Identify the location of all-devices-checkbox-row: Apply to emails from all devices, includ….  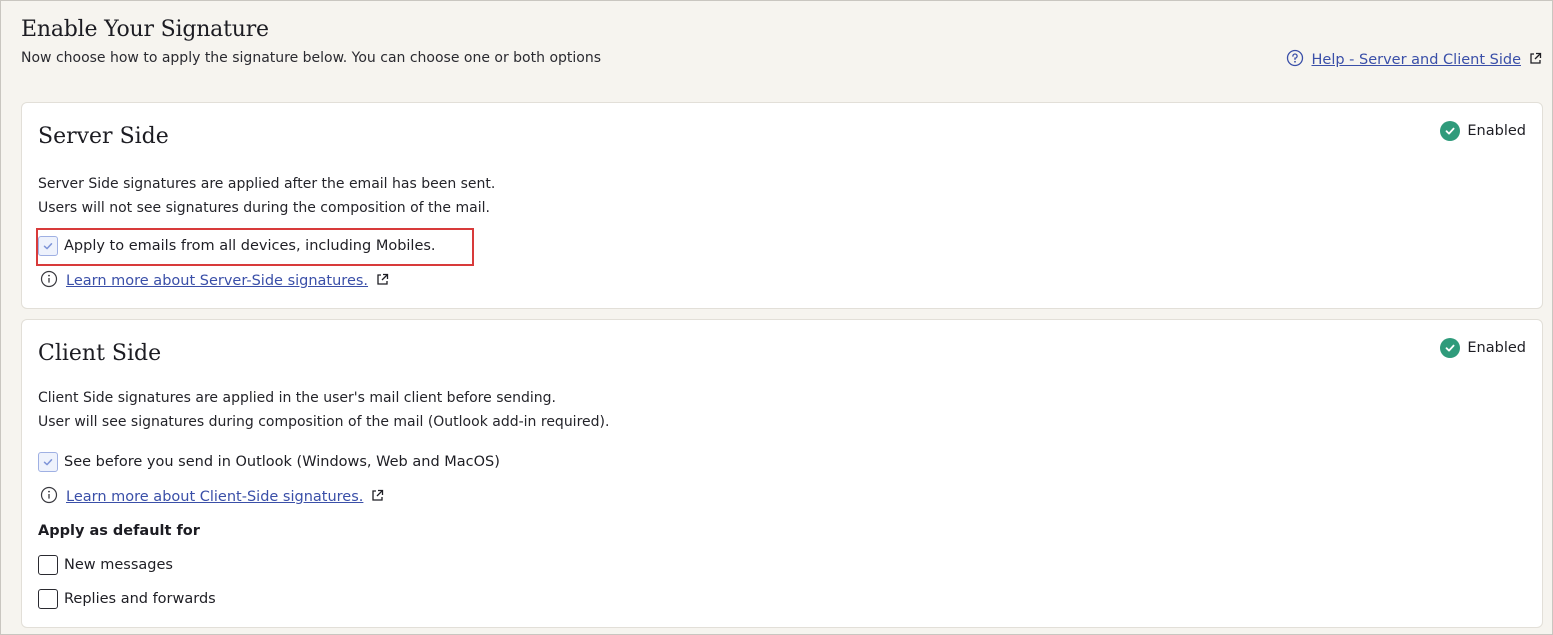
(255, 247).